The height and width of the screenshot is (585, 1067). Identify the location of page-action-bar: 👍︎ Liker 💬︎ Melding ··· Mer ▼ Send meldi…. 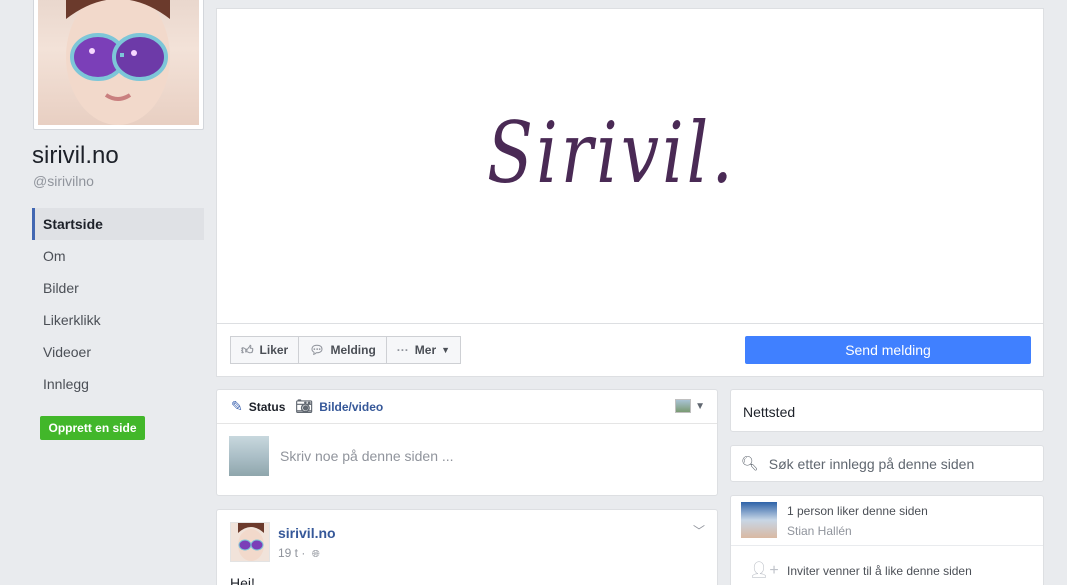
(630, 350).